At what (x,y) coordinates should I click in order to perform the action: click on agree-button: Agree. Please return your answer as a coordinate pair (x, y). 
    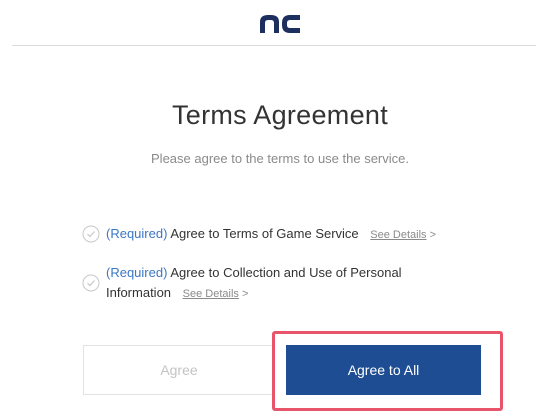
    Looking at the image, I should click on (179, 370).